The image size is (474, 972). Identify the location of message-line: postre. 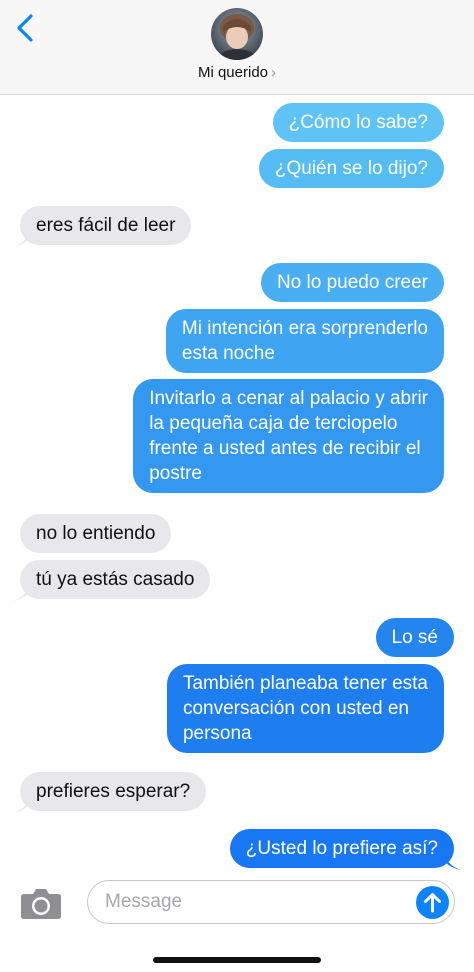
(175, 473).